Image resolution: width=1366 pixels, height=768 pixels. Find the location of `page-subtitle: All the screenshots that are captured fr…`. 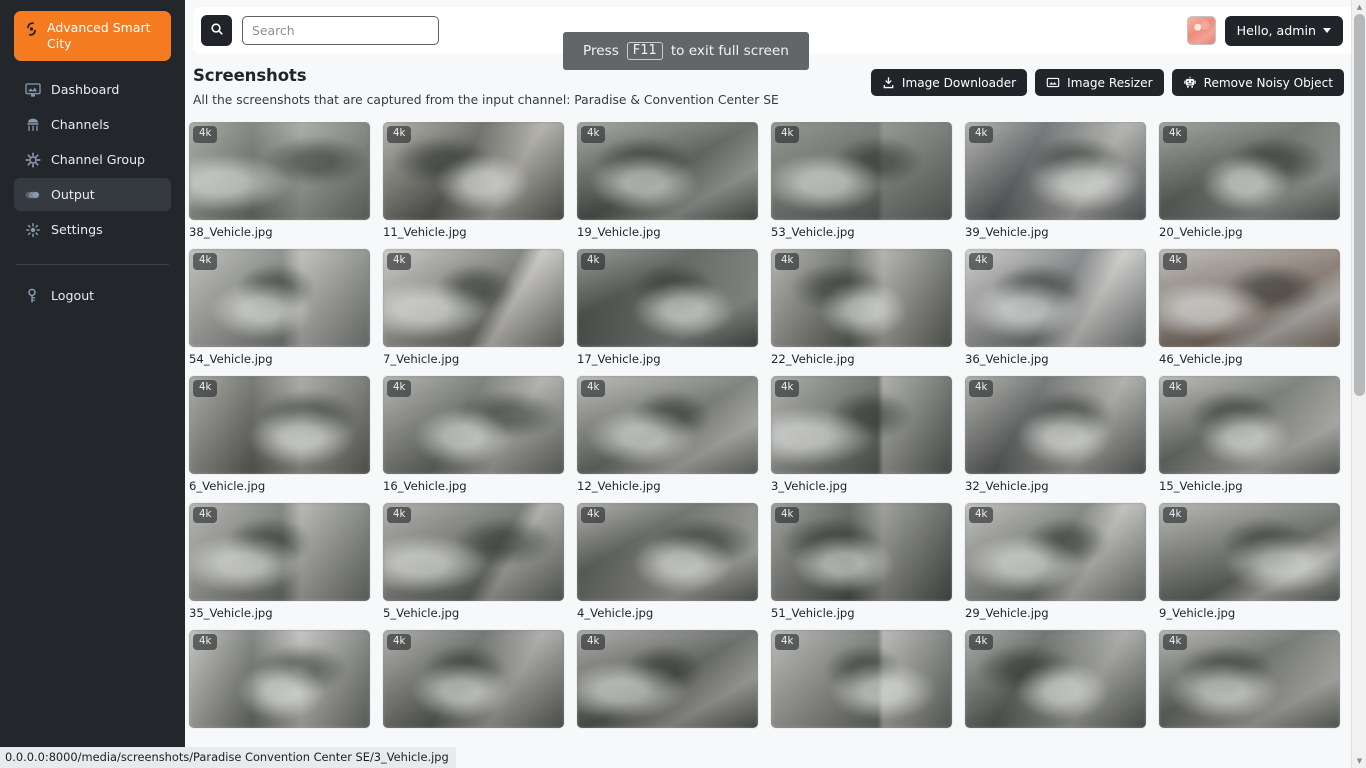

page-subtitle: All the screenshots that are captured fr… is located at coordinates (486, 100).